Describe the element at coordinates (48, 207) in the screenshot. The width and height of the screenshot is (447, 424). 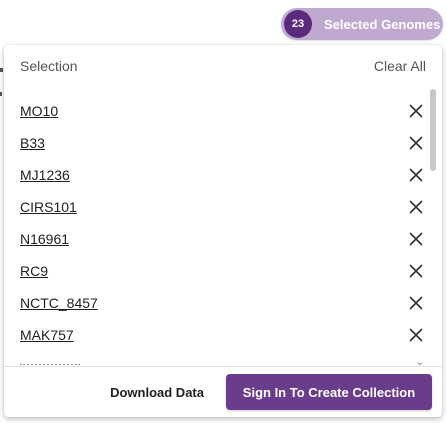
I see `genome-link: CIRS101` at that location.